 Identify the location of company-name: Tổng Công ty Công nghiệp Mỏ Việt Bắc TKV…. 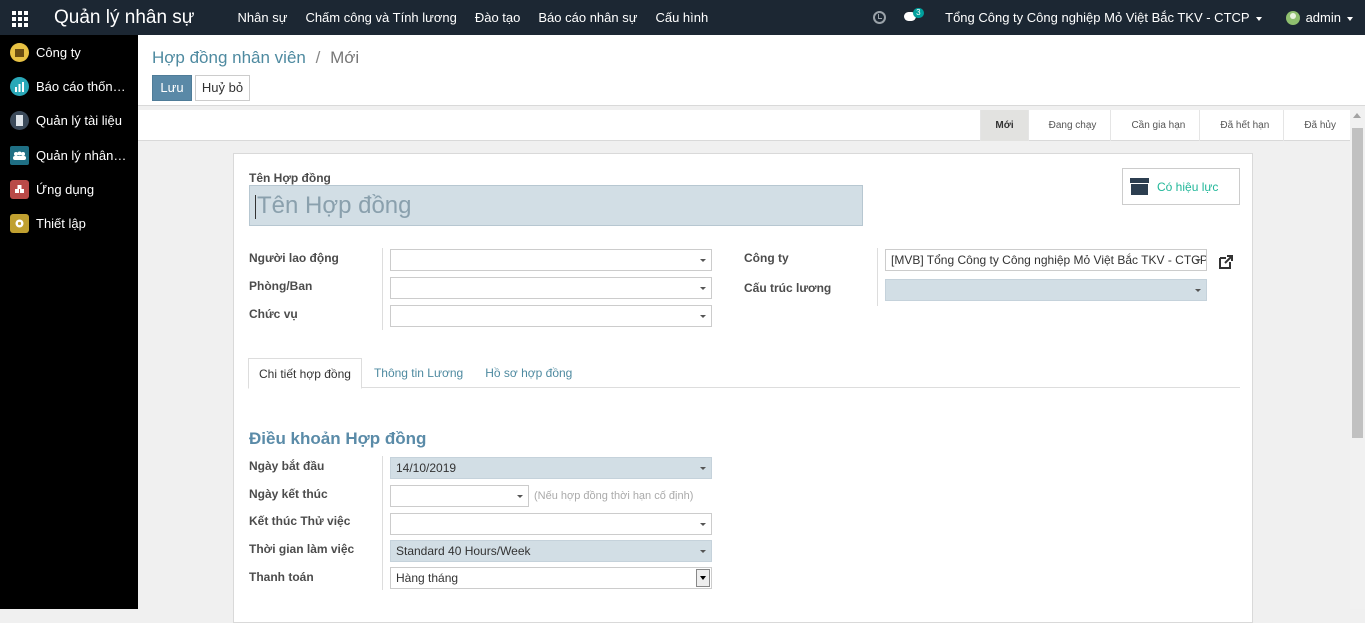
(1097, 17).